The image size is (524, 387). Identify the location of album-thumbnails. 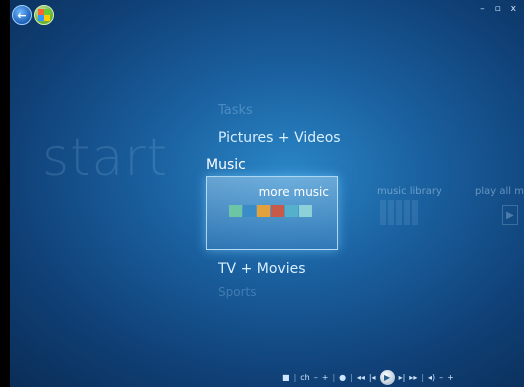
(270, 211).